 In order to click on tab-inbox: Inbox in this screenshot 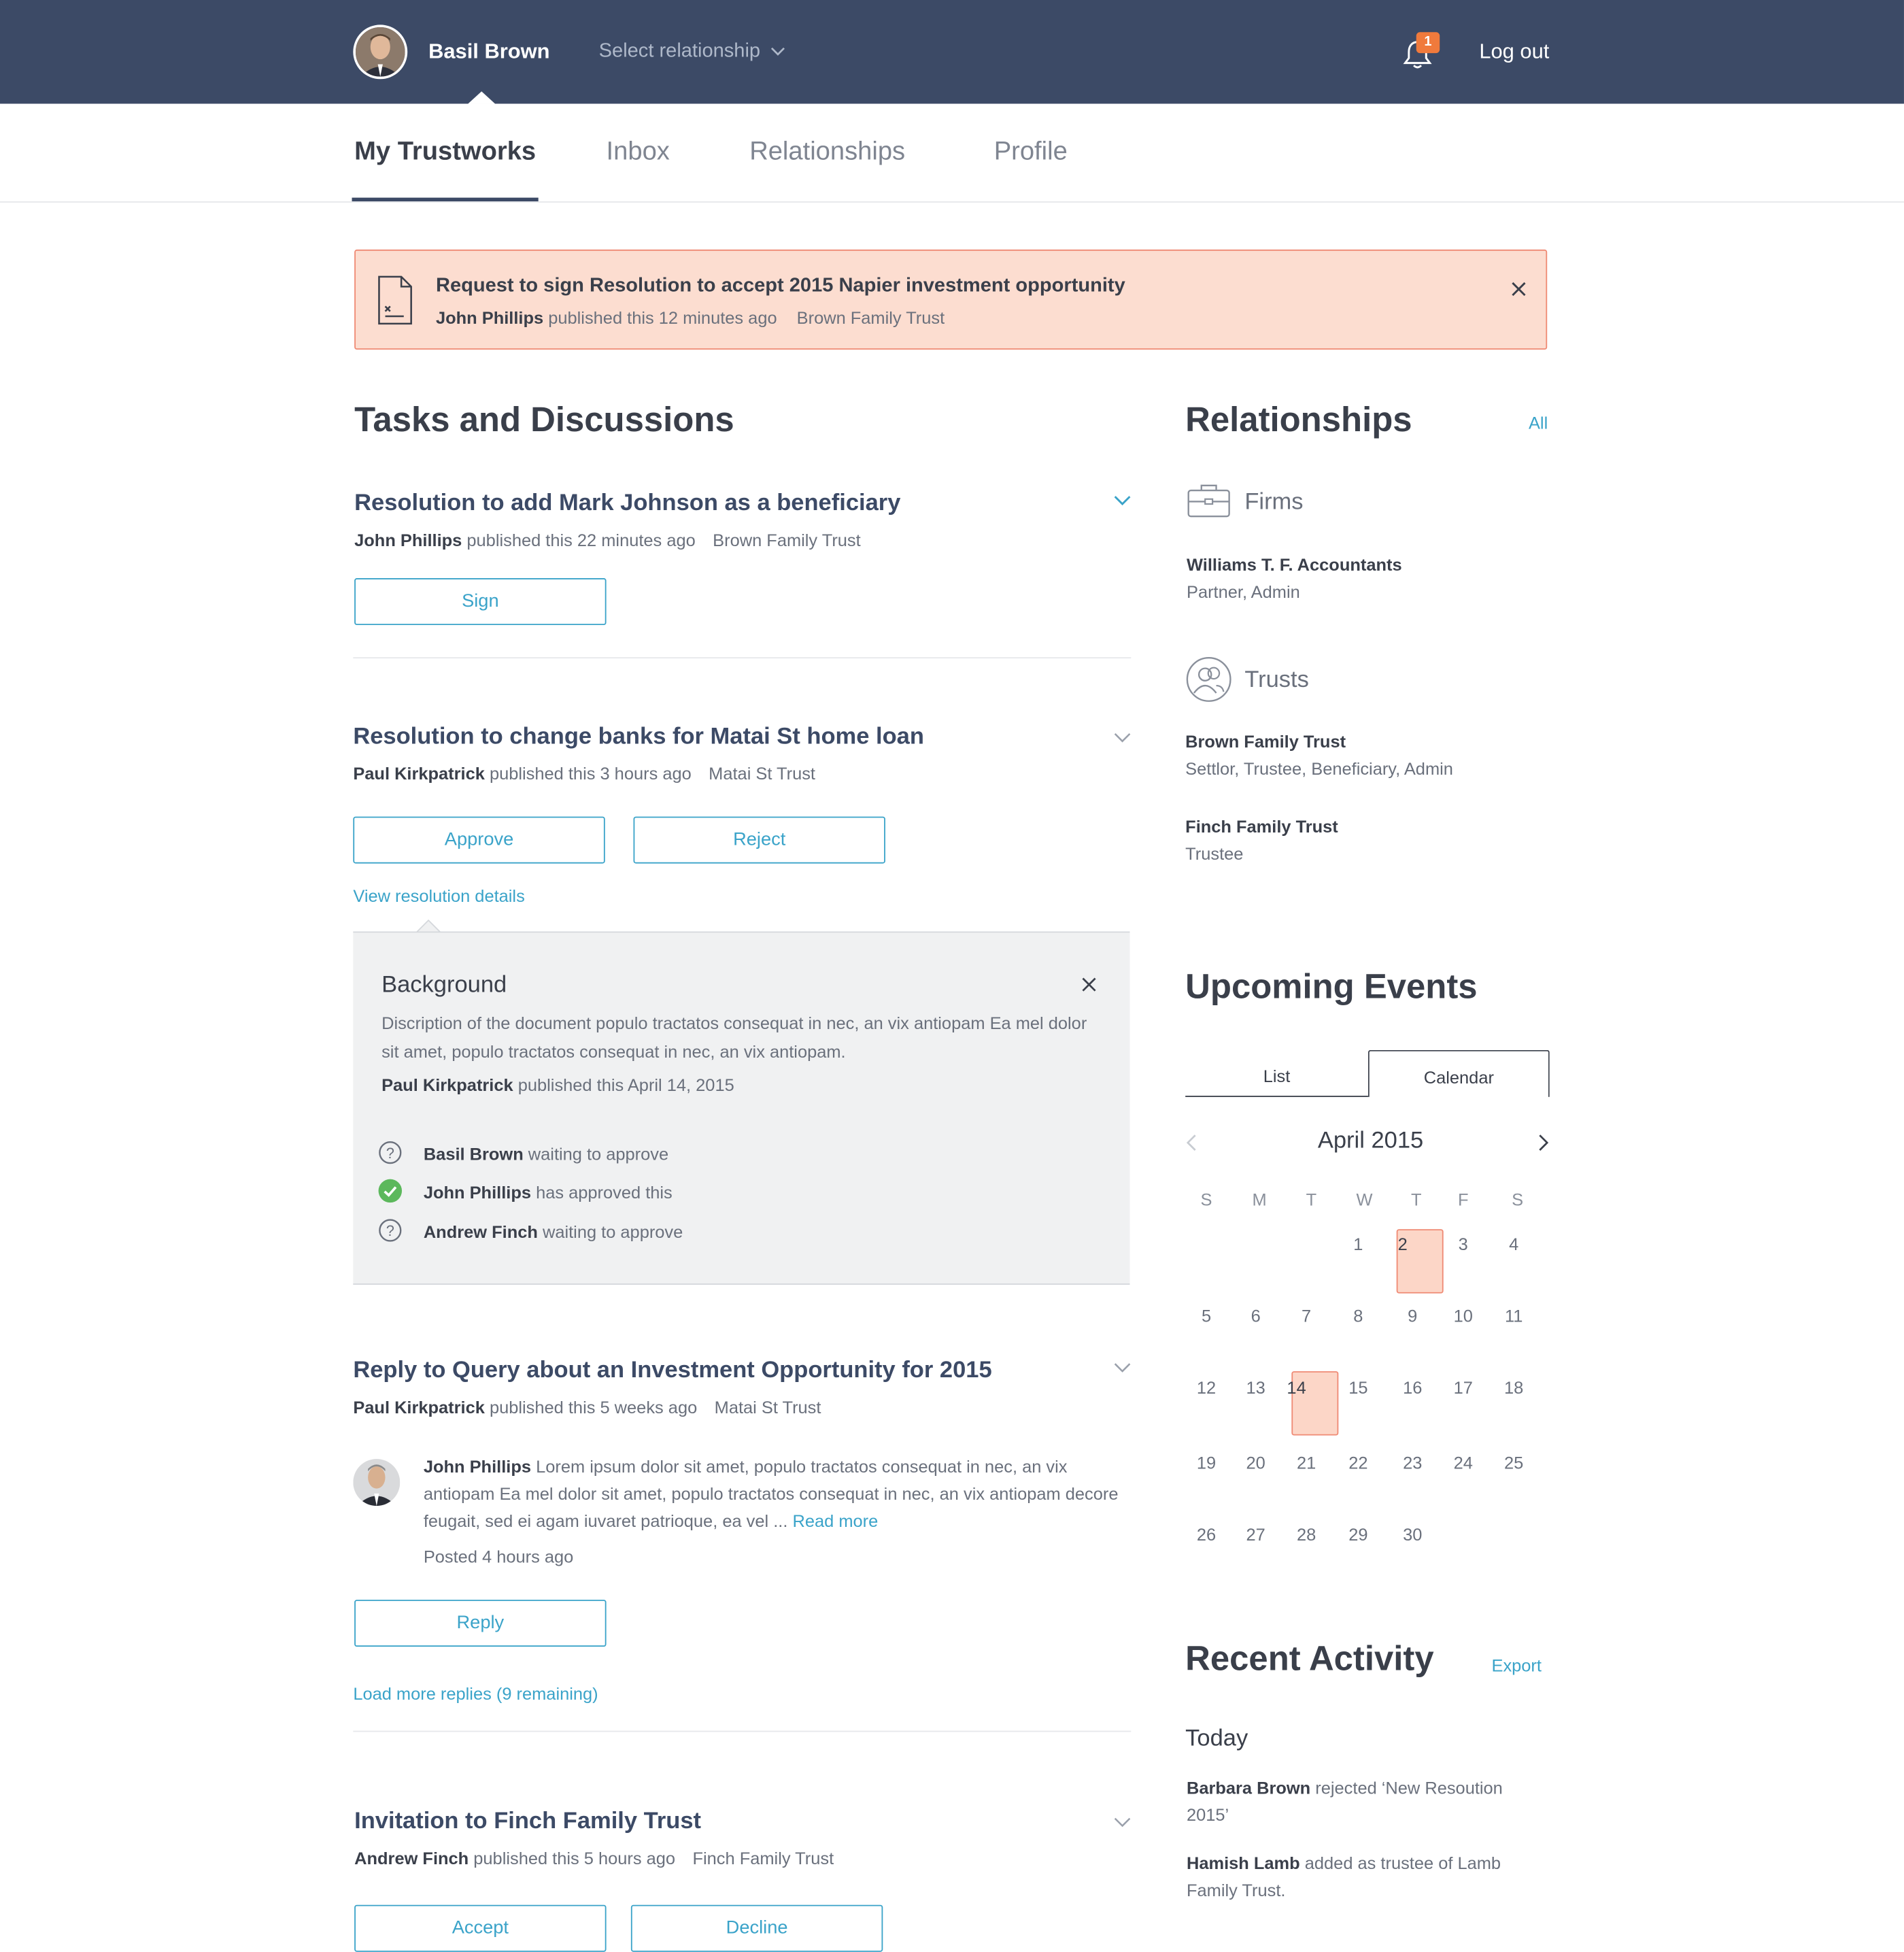, I will do `click(639, 152)`.